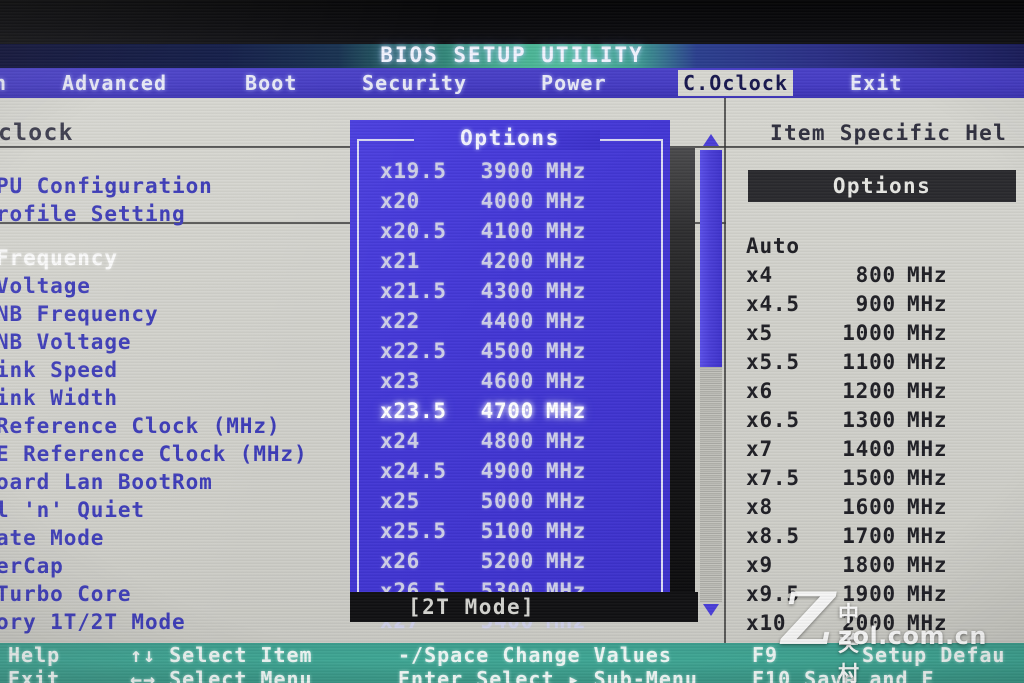  Describe the element at coordinates (869, 507) in the screenshot. I see `help-option-frequency: 1600` at that location.